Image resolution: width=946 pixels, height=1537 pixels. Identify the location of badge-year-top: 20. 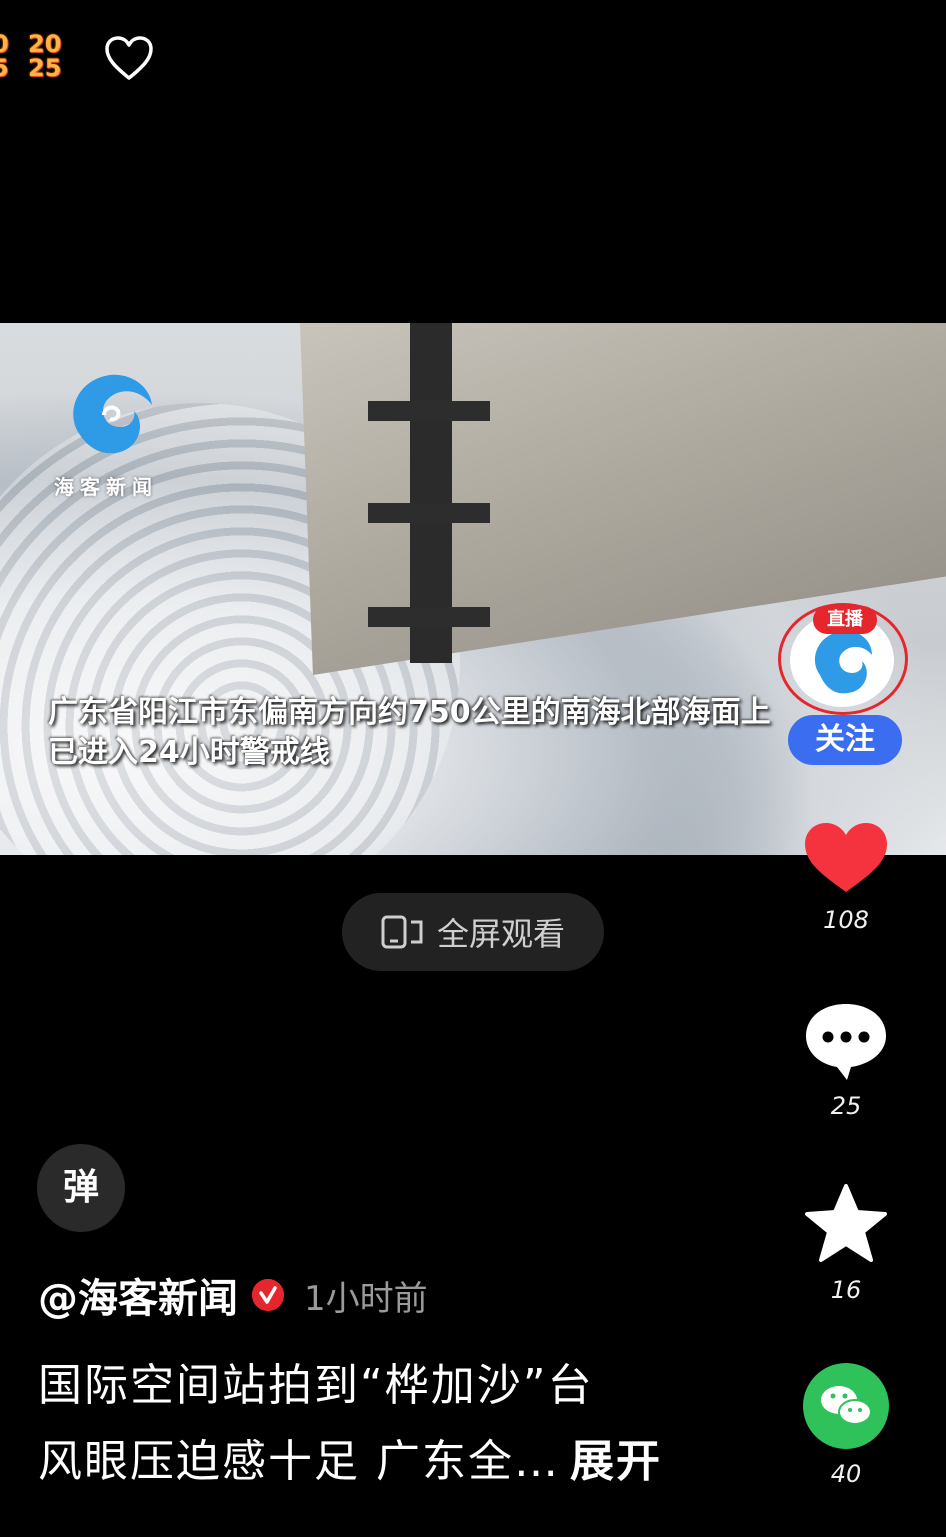
(45, 44).